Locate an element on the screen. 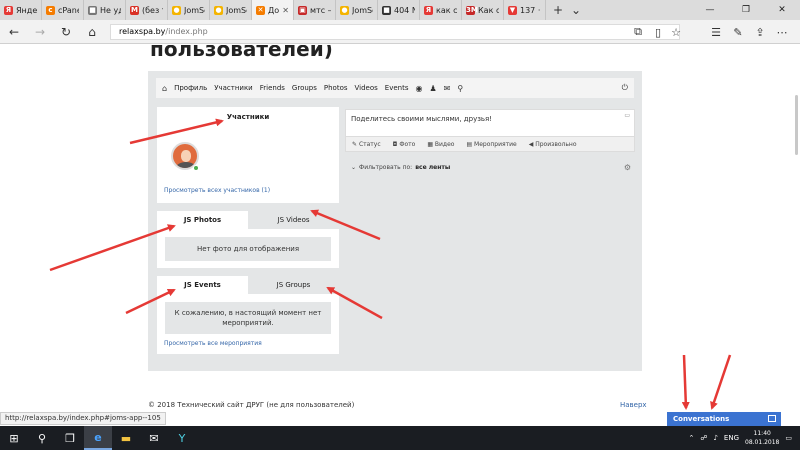  toolbar-events: Events is located at coordinates (397, 88).